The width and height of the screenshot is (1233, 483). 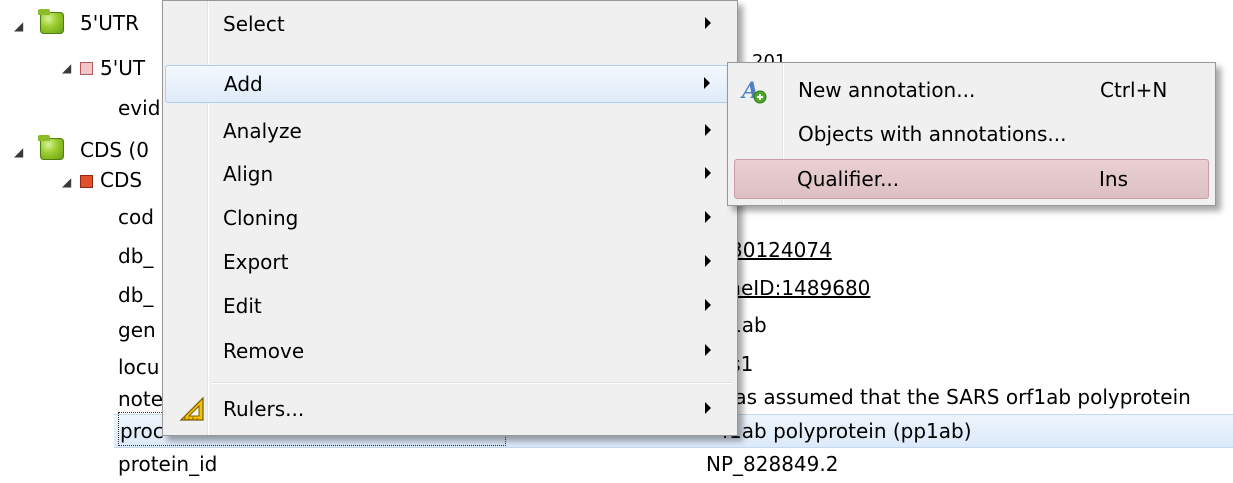 I want to click on menu-item-label: Align, so click(x=248, y=174).